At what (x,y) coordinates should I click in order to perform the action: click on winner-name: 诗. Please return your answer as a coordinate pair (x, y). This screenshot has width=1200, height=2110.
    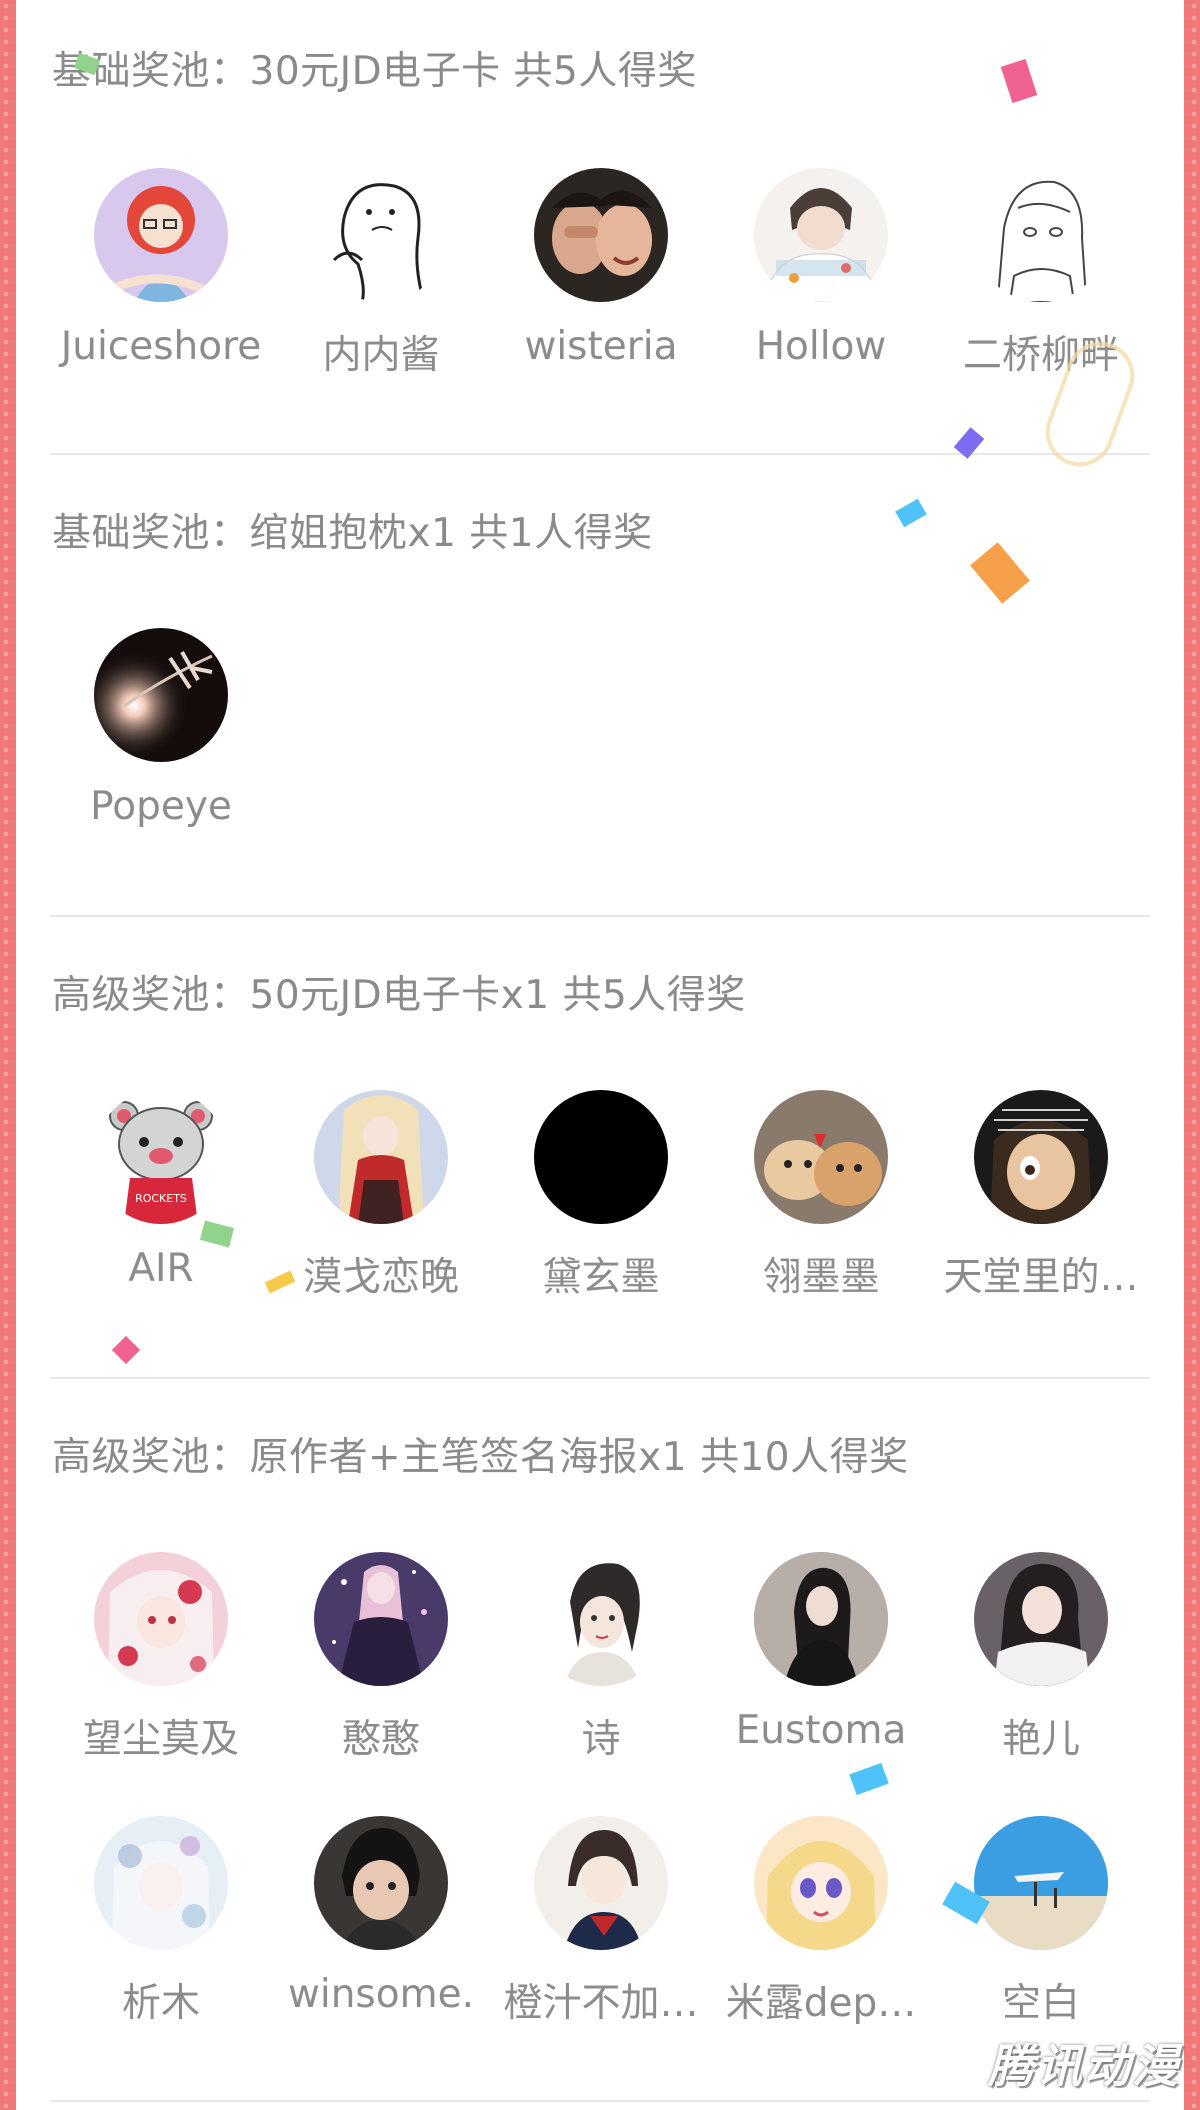
    Looking at the image, I should click on (601, 1739).